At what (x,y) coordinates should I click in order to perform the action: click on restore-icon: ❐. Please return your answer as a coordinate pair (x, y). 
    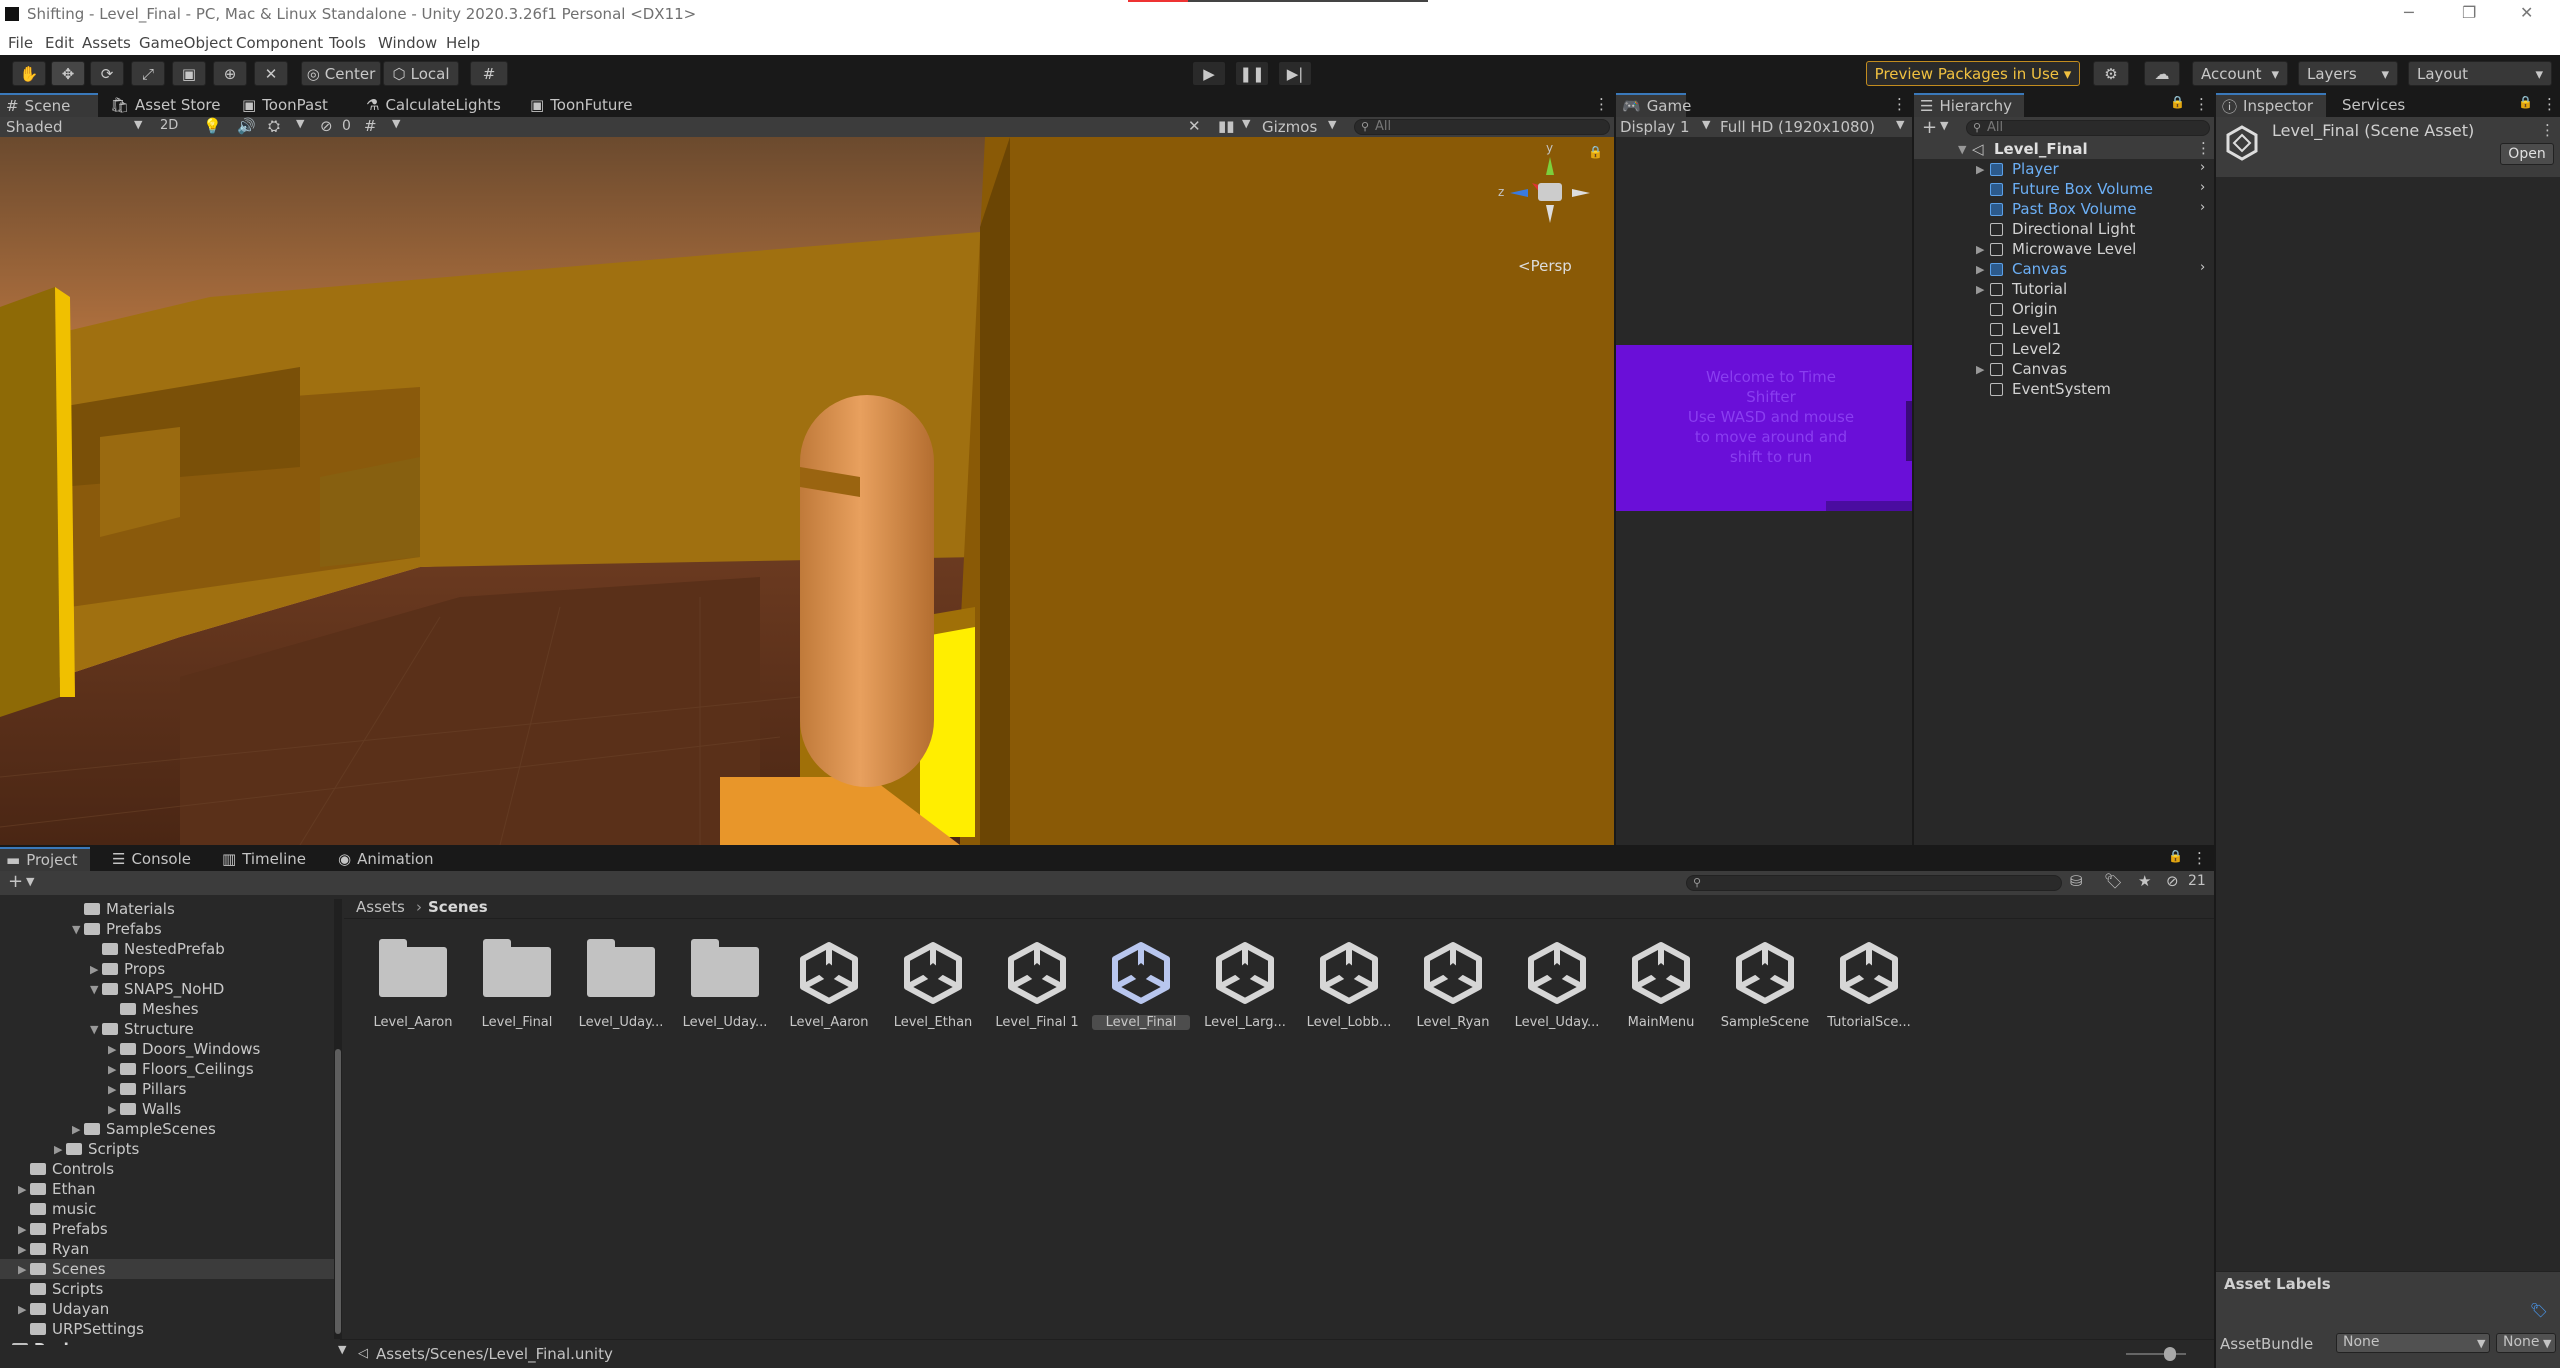
    Looking at the image, I should click on (2469, 12).